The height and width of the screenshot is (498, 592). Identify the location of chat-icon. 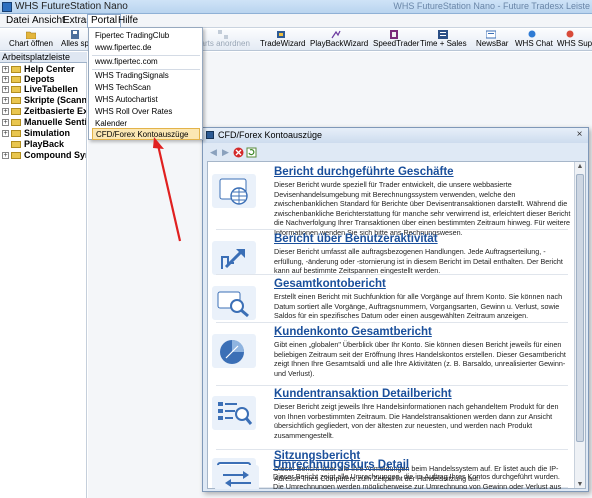
(532, 34).